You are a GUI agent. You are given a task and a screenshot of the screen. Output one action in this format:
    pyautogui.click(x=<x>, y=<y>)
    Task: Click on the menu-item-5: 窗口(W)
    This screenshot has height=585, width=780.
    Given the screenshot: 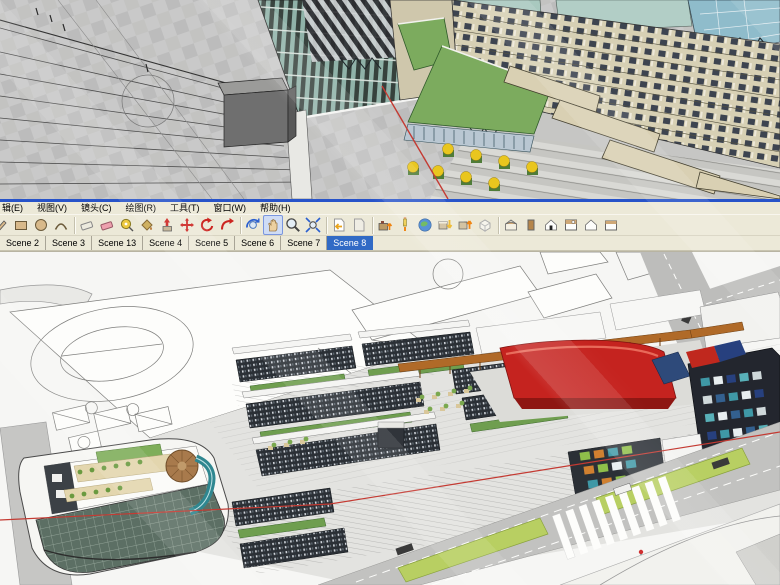 What is the action you would take?
    pyautogui.click(x=230, y=208)
    